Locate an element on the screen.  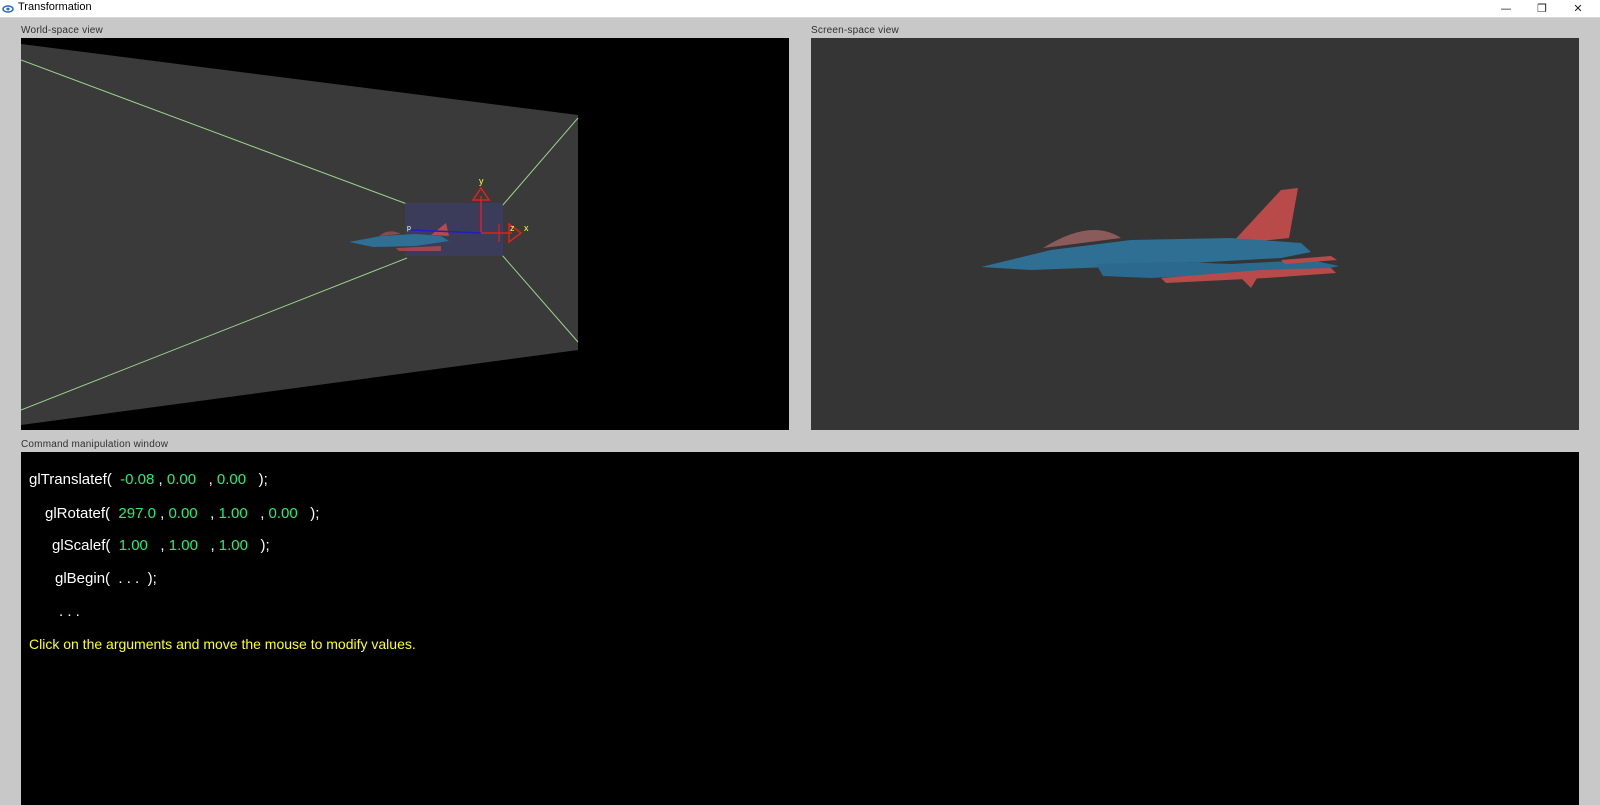
translate-end: ); is located at coordinates (263, 479).